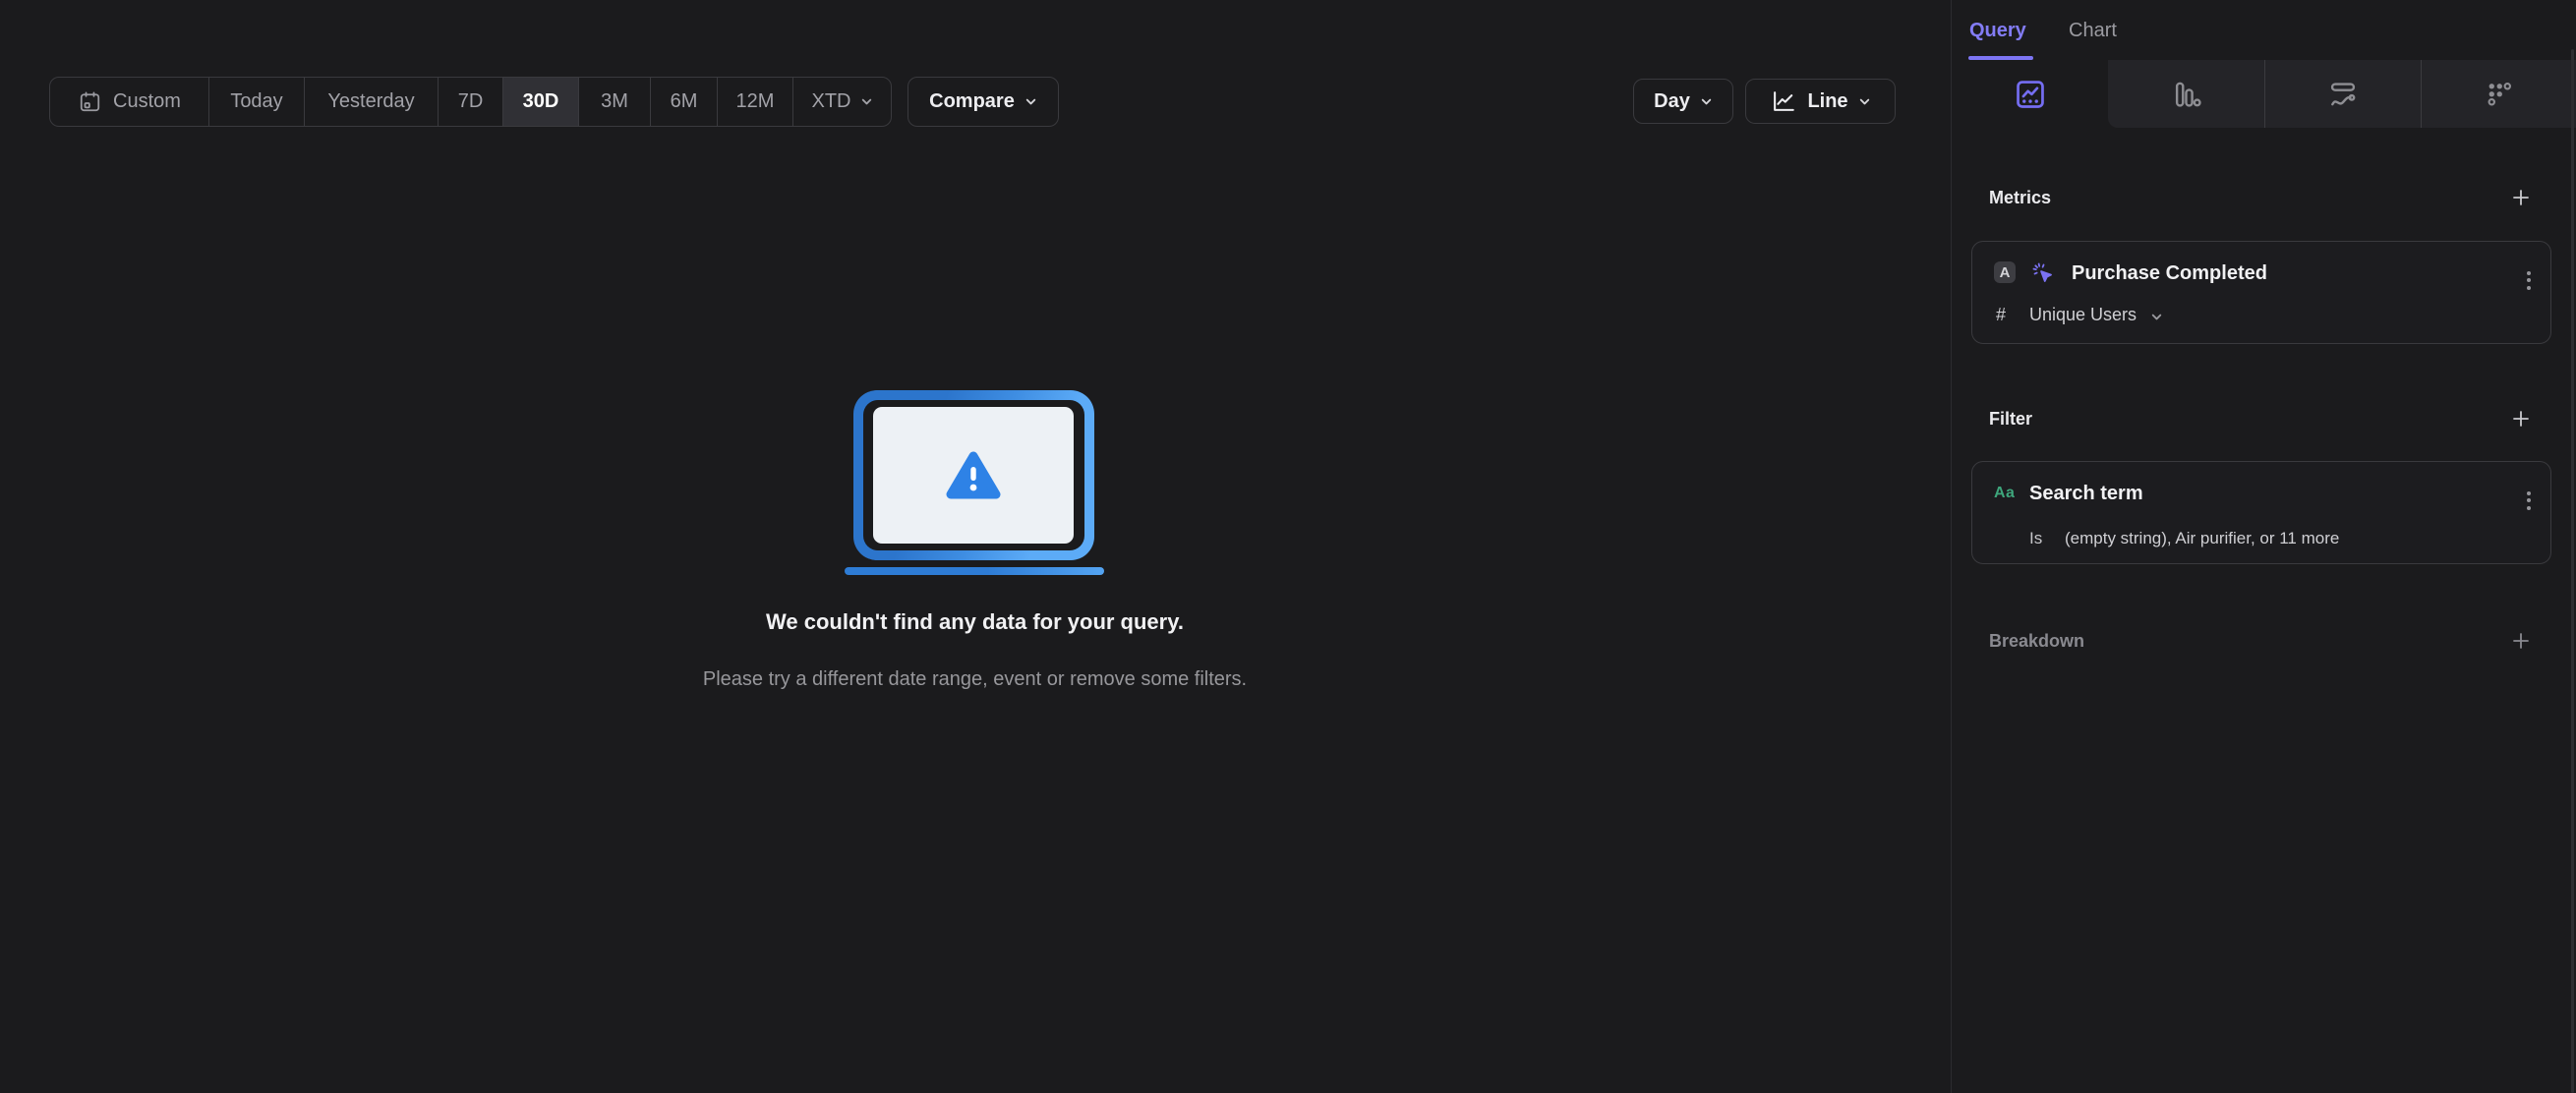 This screenshot has height=1093, width=2576. Describe the element at coordinates (831, 101) in the screenshot. I see `date-range-label: XTD` at that location.